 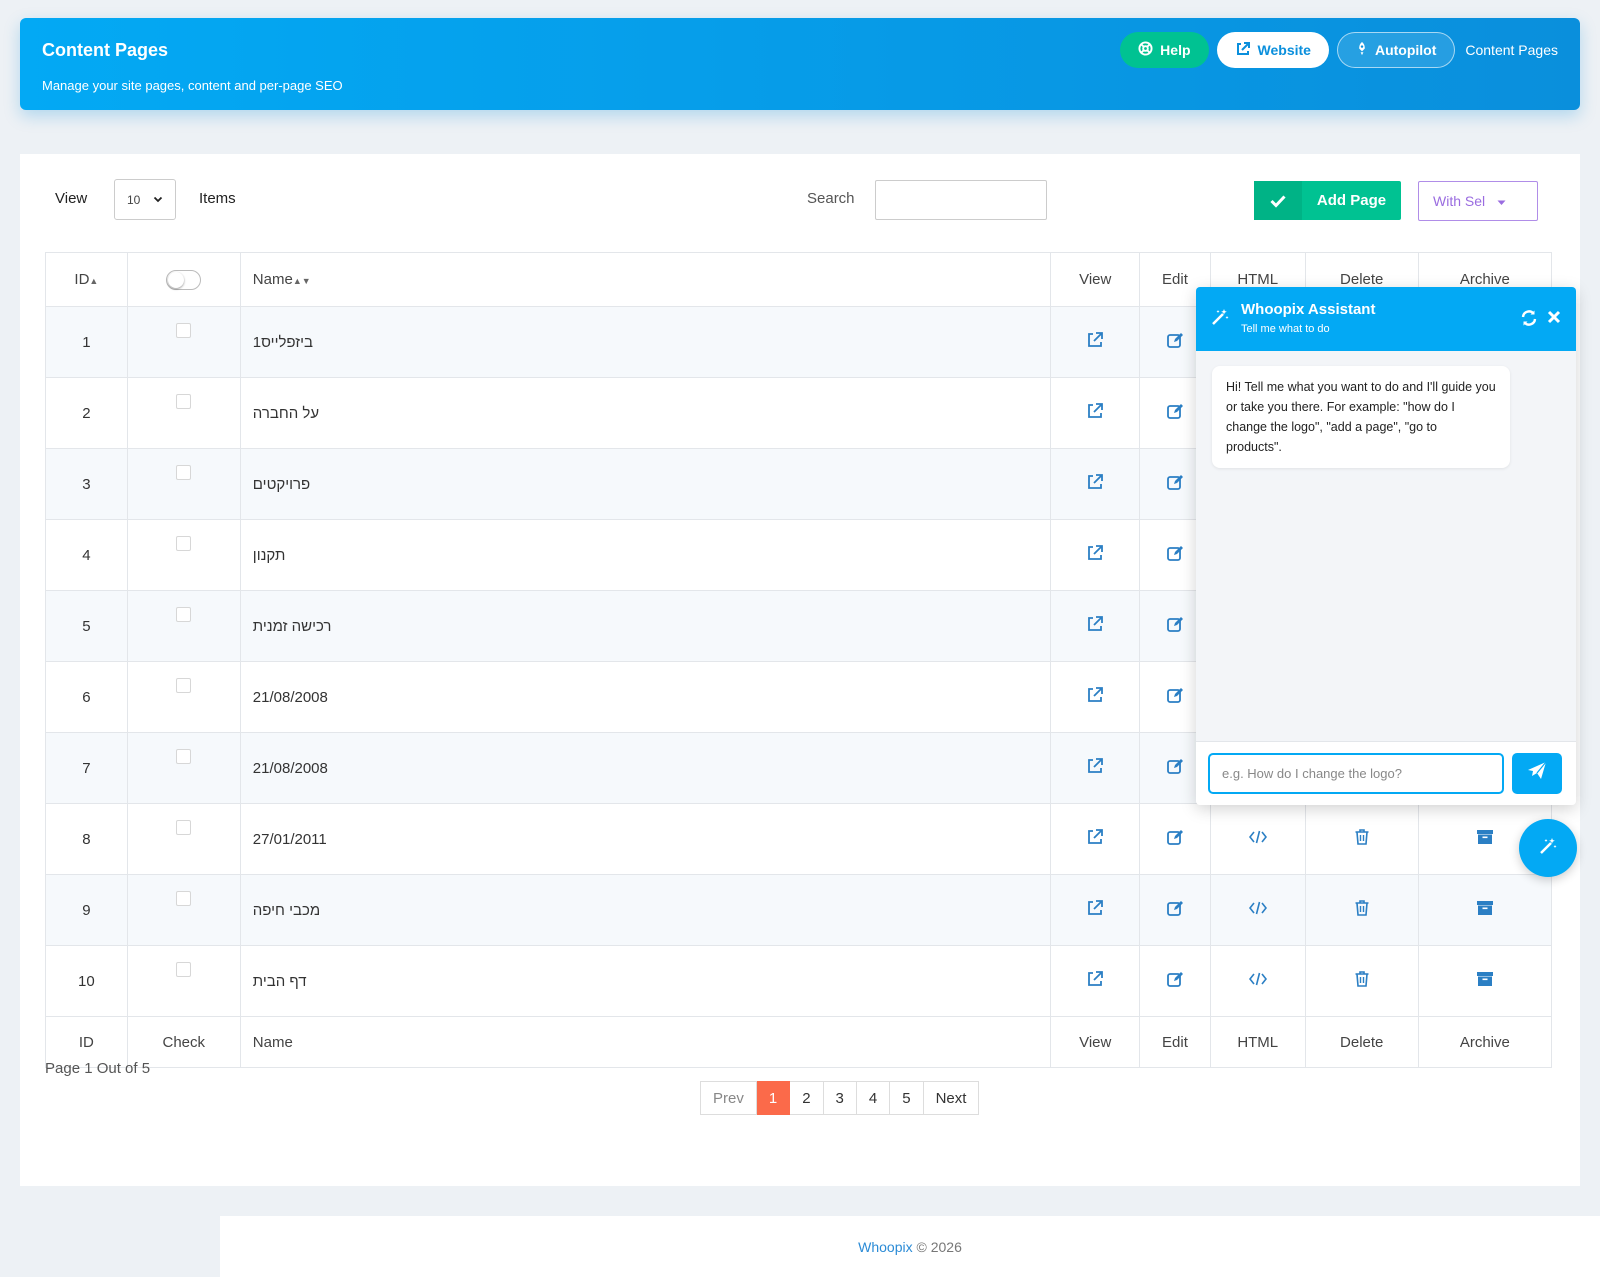 I want to click on page-button-4: 4, so click(x=873, y=1098).